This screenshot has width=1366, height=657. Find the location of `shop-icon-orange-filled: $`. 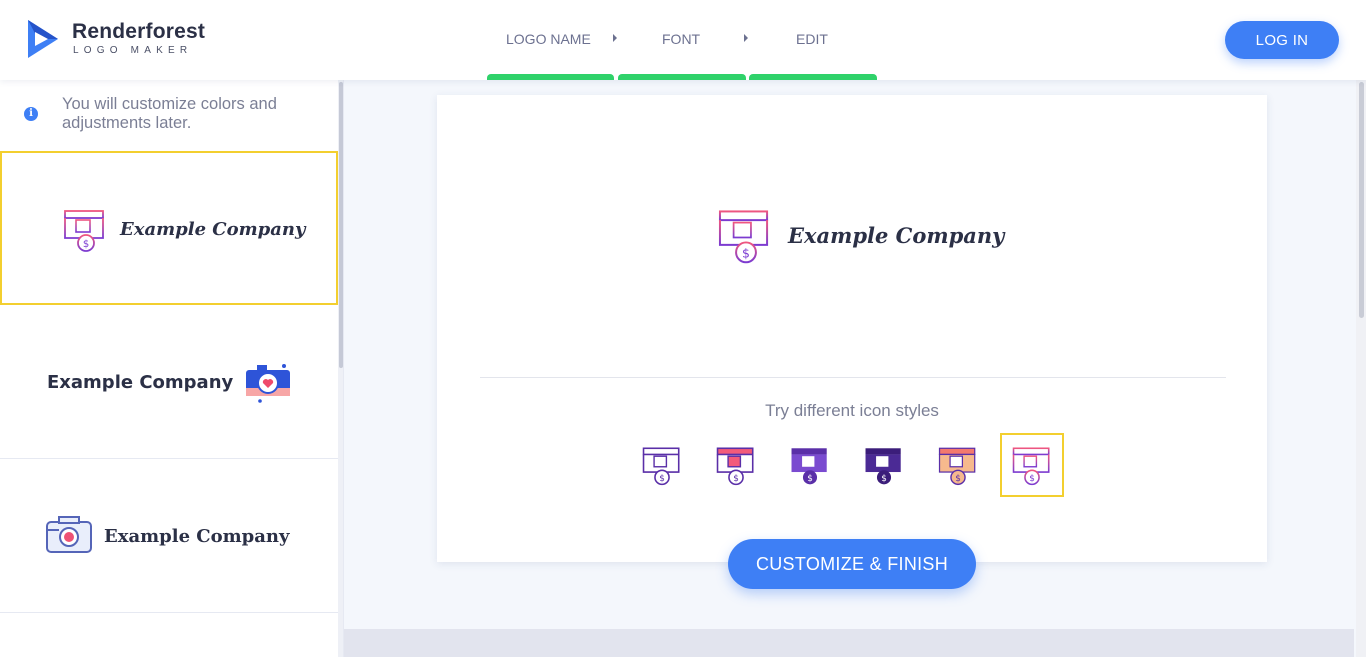

shop-icon-orange-filled: $ is located at coordinates (957, 466).